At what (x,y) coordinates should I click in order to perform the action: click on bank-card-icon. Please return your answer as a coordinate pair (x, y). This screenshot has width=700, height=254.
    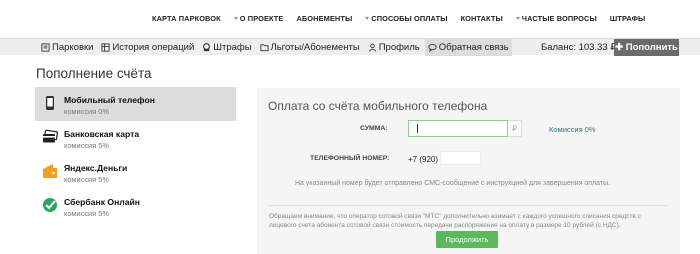
    Looking at the image, I should click on (50, 136).